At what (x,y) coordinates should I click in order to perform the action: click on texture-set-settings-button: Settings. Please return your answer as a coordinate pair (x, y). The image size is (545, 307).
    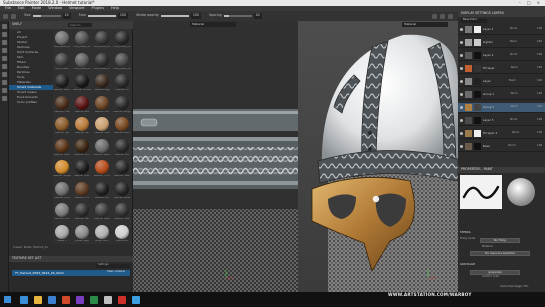
    Looking at the image, I should click on (113, 265).